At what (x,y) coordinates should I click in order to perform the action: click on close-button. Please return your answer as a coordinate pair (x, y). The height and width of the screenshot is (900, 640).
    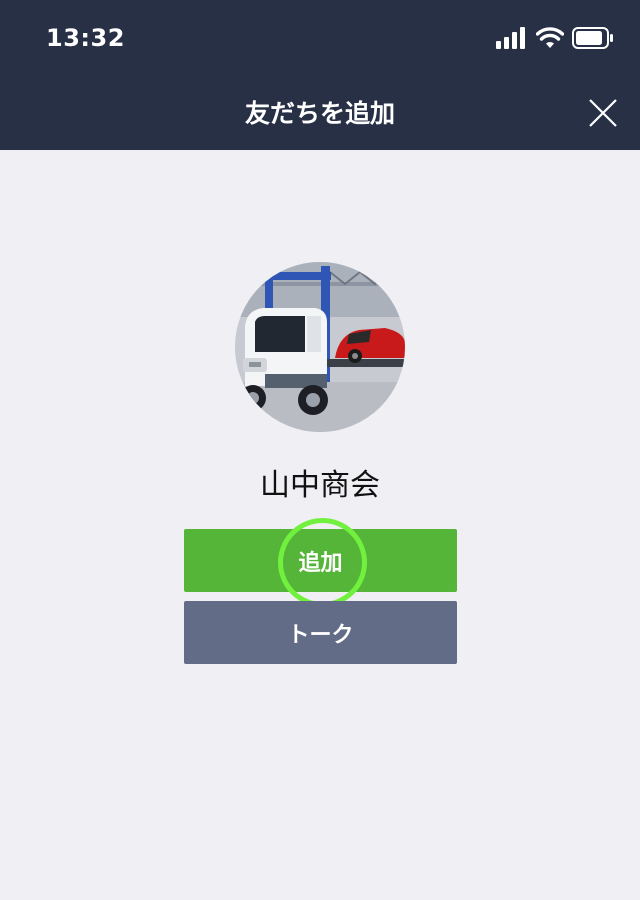
    Looking at the image, I should click on (603, 113).